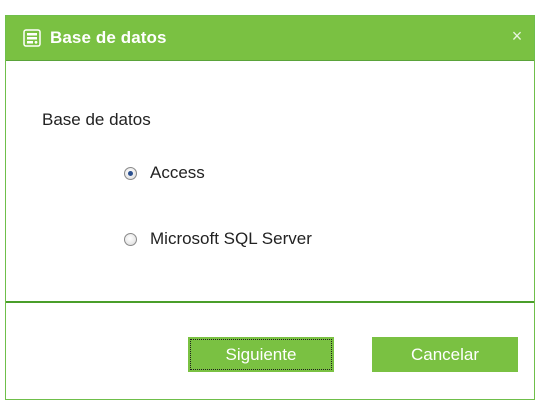  I want to click on section-label: Base de datos, so click(96, 119).